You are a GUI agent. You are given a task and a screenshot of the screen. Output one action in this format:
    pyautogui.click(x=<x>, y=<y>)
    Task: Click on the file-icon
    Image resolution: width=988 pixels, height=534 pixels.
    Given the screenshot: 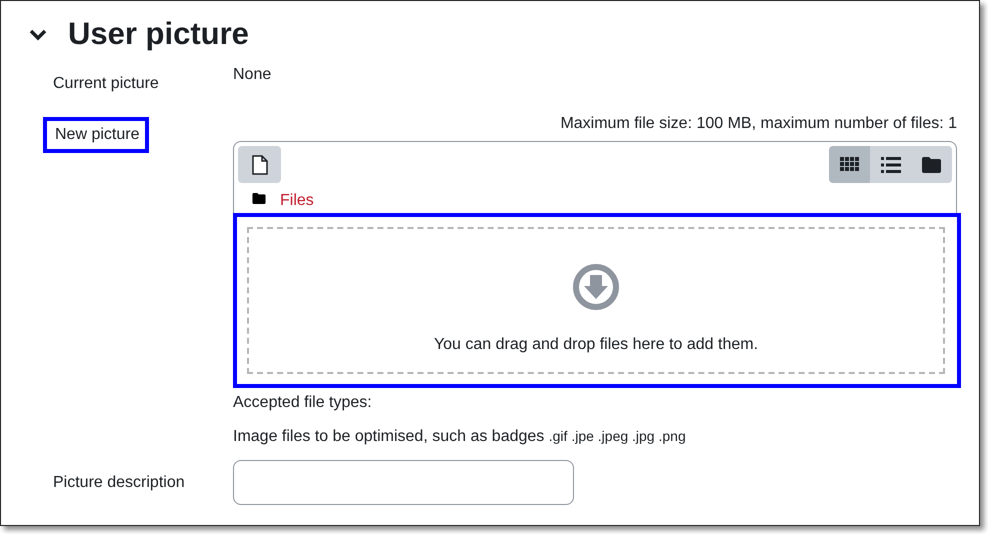 What is the action you would take?
    pyautogui.click(x=260, y=164)
    